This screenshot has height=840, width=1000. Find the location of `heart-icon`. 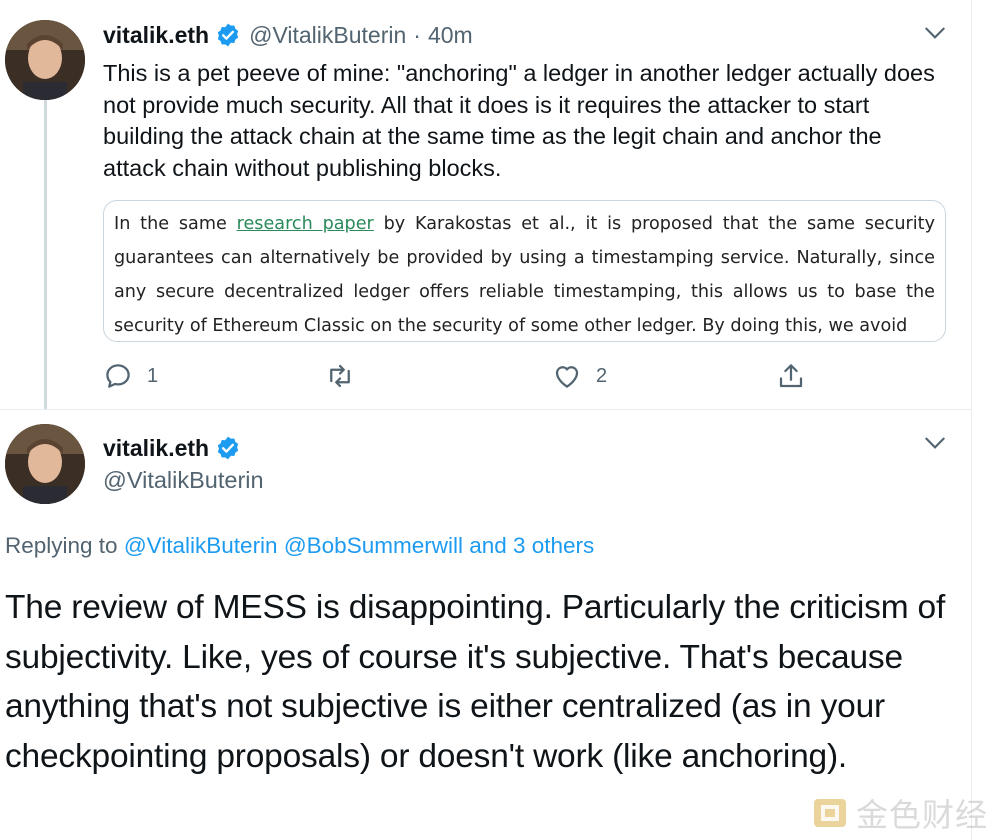

heart-icon is located at coordinates (567, 377).